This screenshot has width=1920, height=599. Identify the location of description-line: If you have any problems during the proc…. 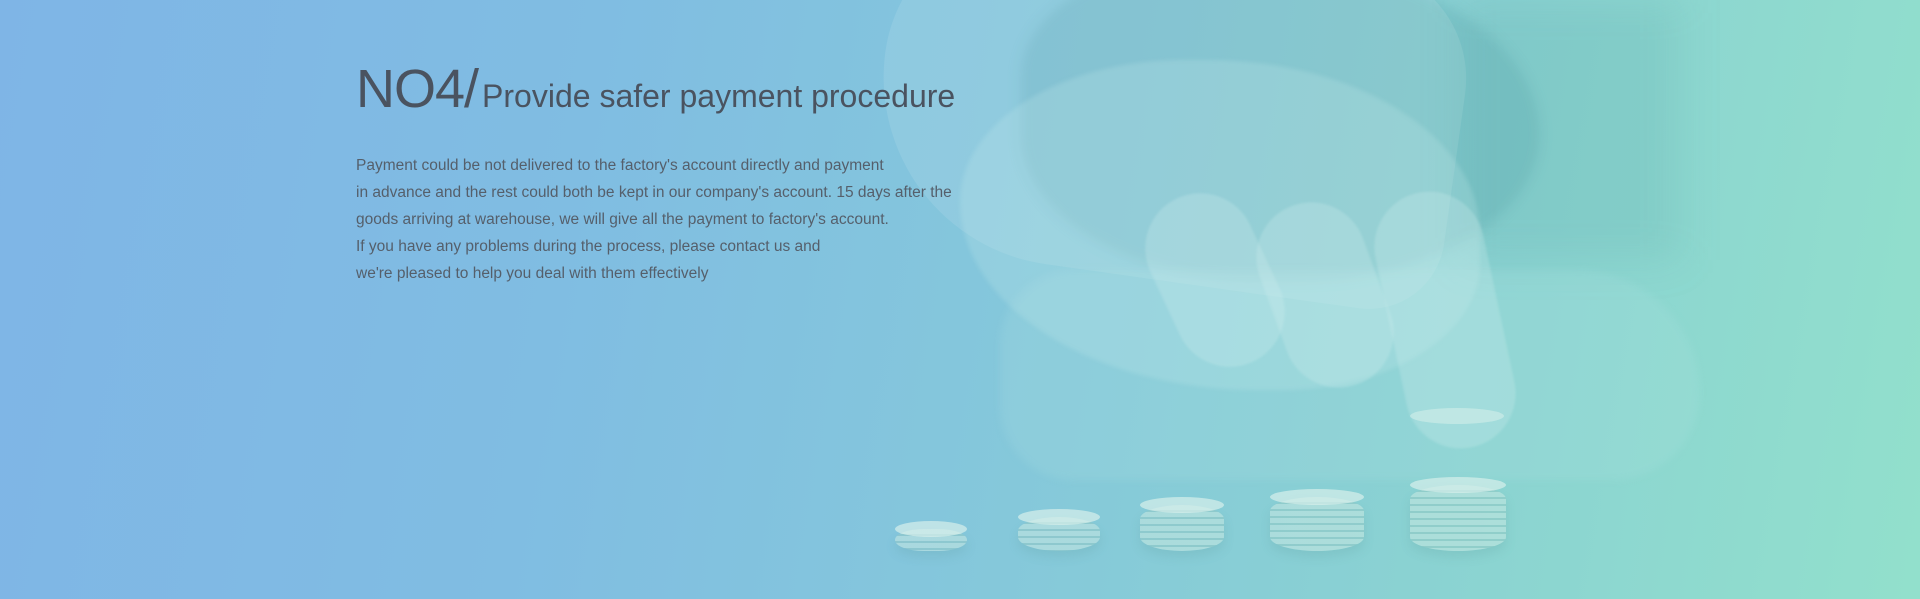
(588, 246).